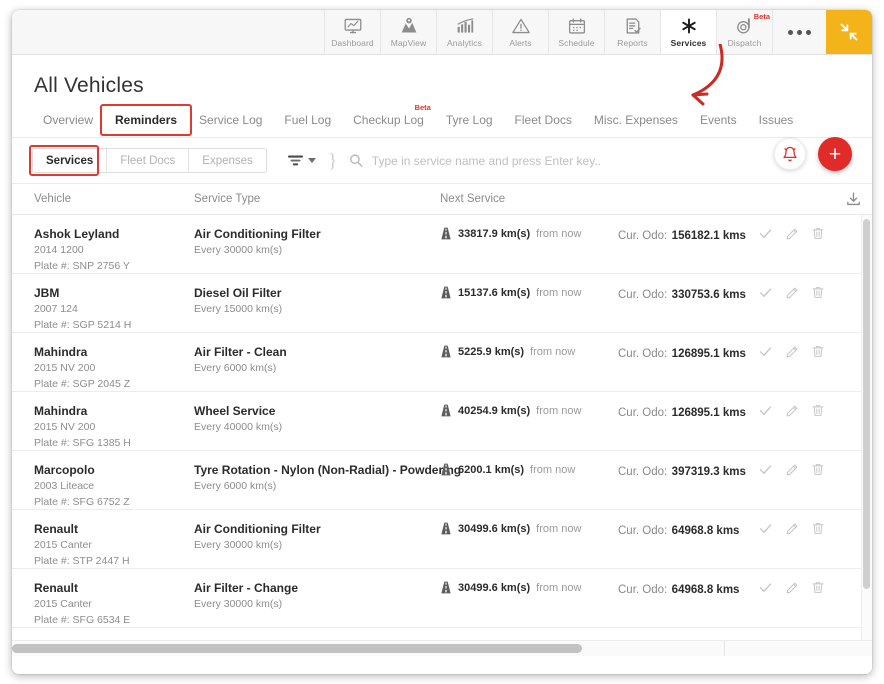 This screenshot has height=684, width=884. Describe the element at coordinates (56, 309) in the screenshot. I see `vehicle-model: 2007 124` at that location.